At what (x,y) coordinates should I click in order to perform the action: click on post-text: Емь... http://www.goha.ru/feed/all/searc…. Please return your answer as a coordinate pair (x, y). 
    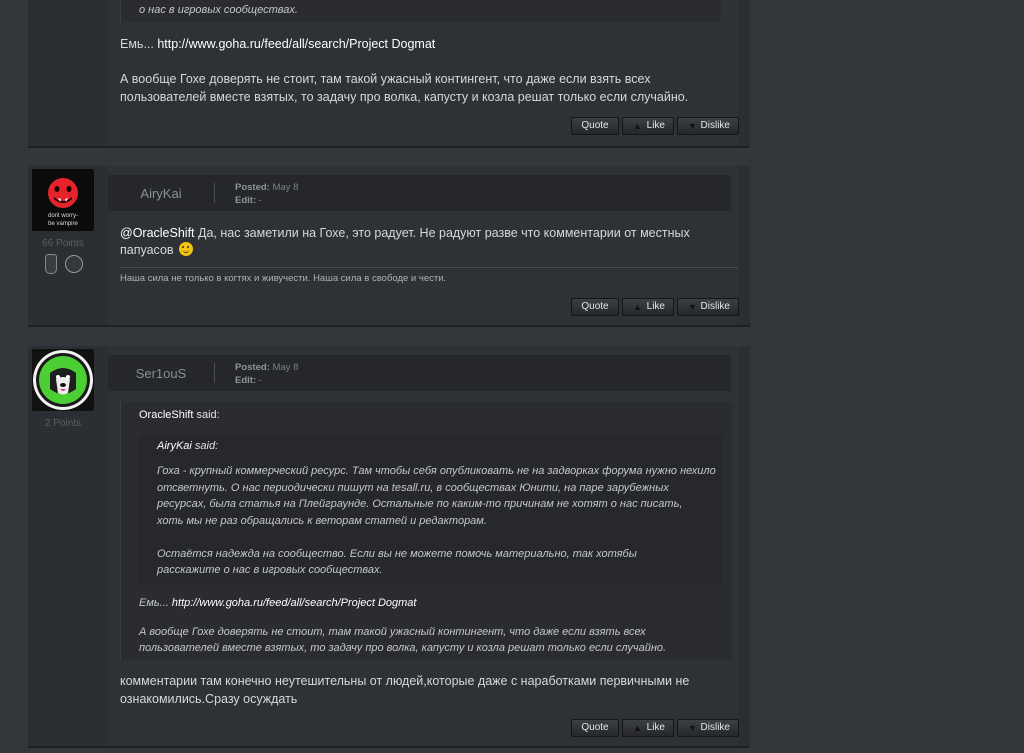
    Looking at the image, I should click on (277, 44).